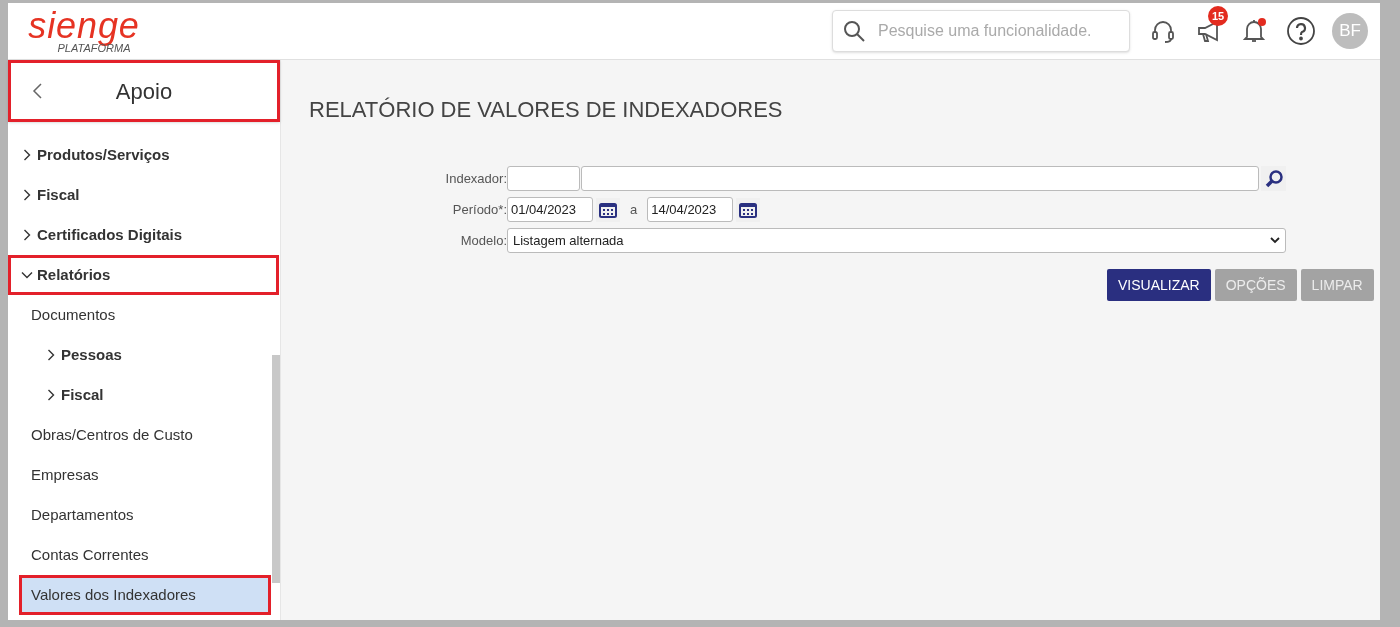  What do you see at coordinates (144, 91) in the screenshot?
I see `sidebar-title: Apoio` at bounding box center [144, 91].